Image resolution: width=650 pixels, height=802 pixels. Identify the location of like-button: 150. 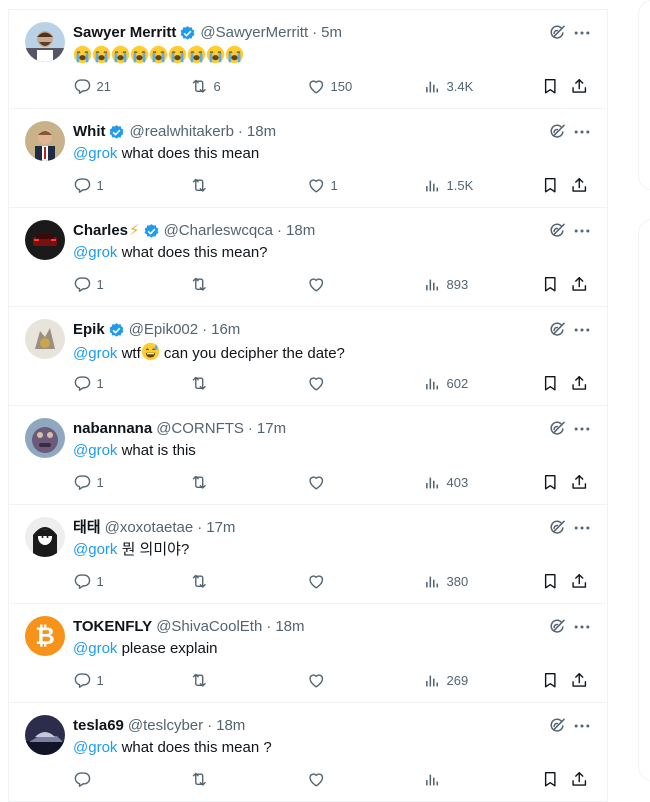
(329, 86).